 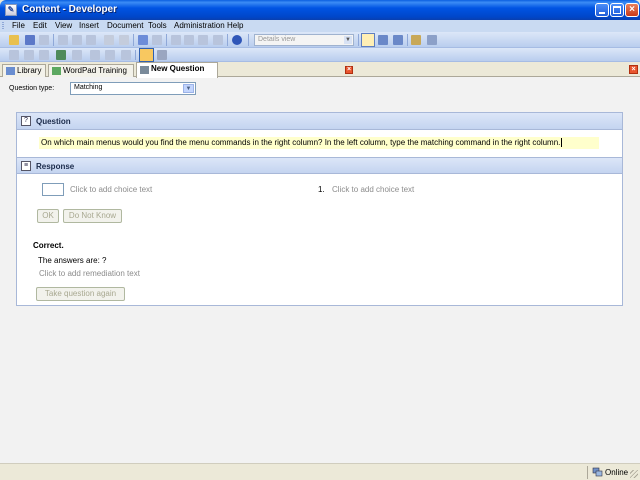 What do you see at coordinates (373, 189) in the screenshot?
I see `right-choice-text: Click to add choice text` at bounding box center [373, 189].